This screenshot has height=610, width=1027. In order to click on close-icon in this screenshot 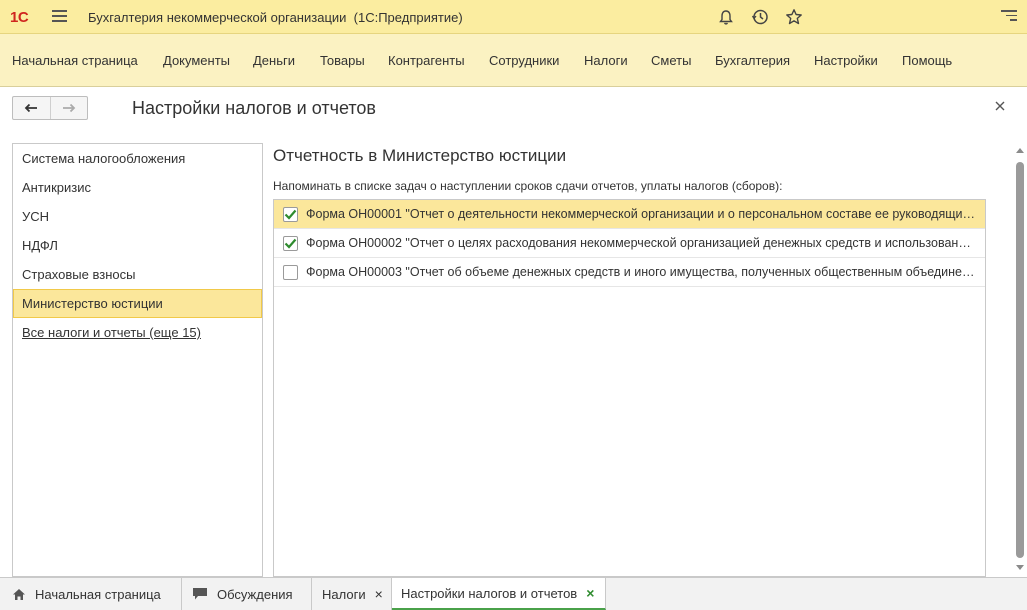, I will do `click(1000, 106)`.